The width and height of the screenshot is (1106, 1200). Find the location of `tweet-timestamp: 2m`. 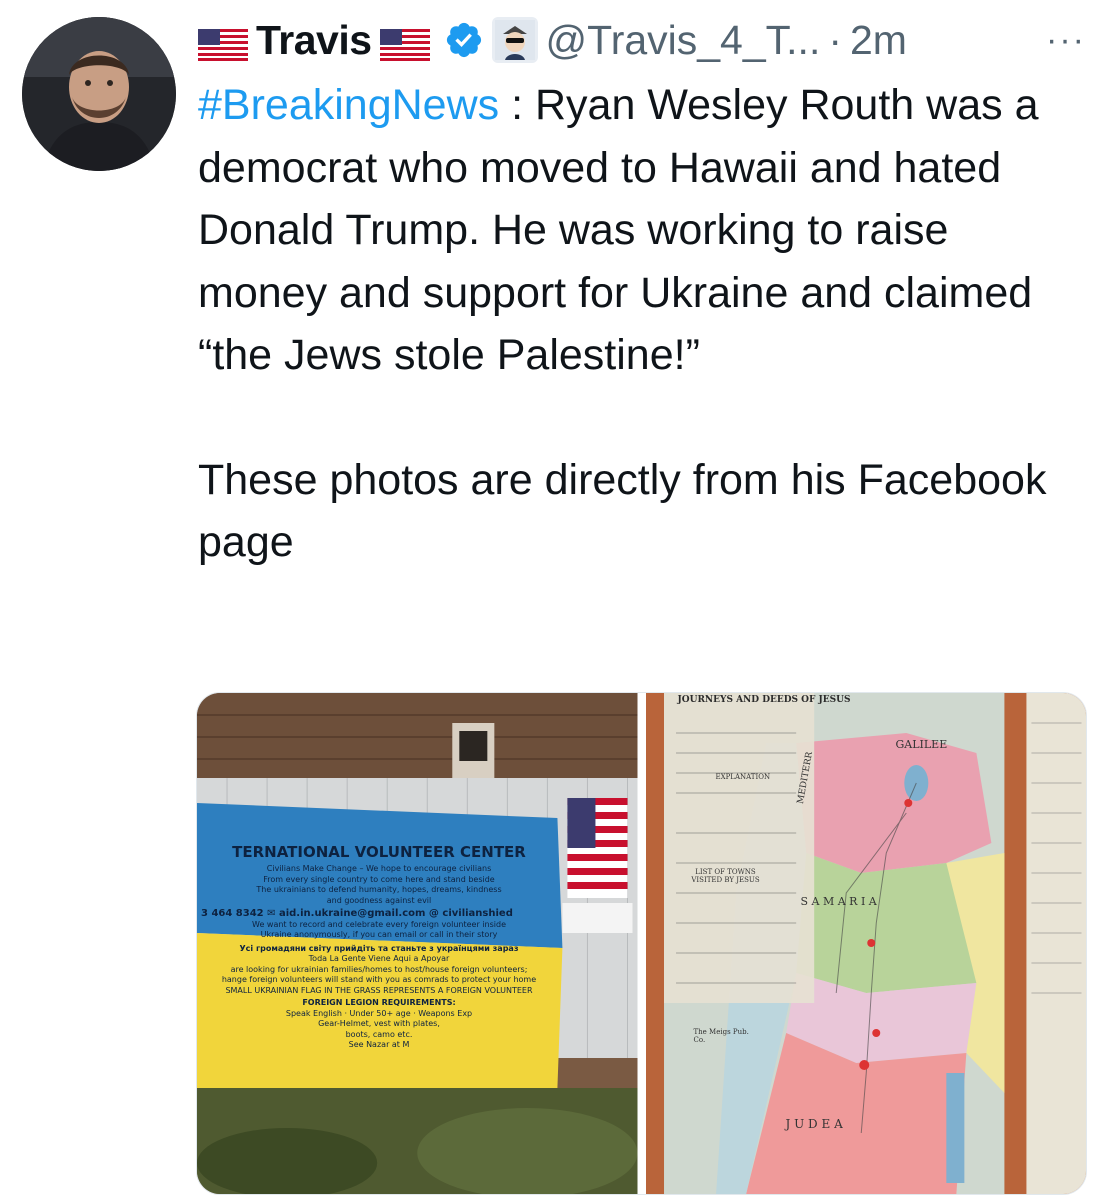

tweet-timestamp: 2m is located at coordinates (878, 40).